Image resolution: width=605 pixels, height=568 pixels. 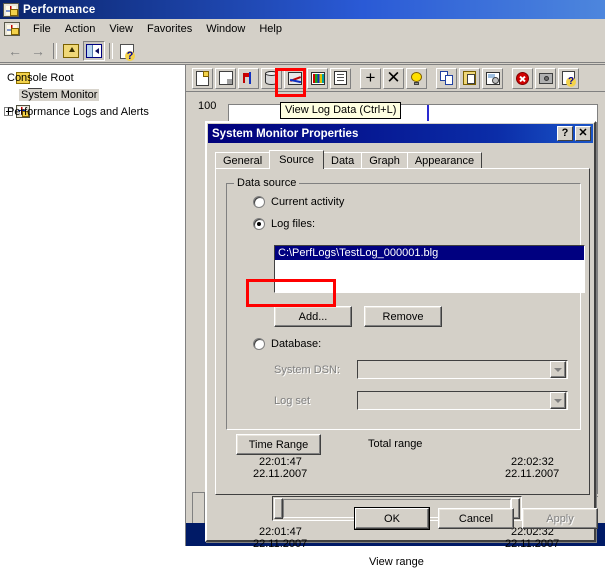 I want to click on red-x-glyph, so click(x=522, y=78).